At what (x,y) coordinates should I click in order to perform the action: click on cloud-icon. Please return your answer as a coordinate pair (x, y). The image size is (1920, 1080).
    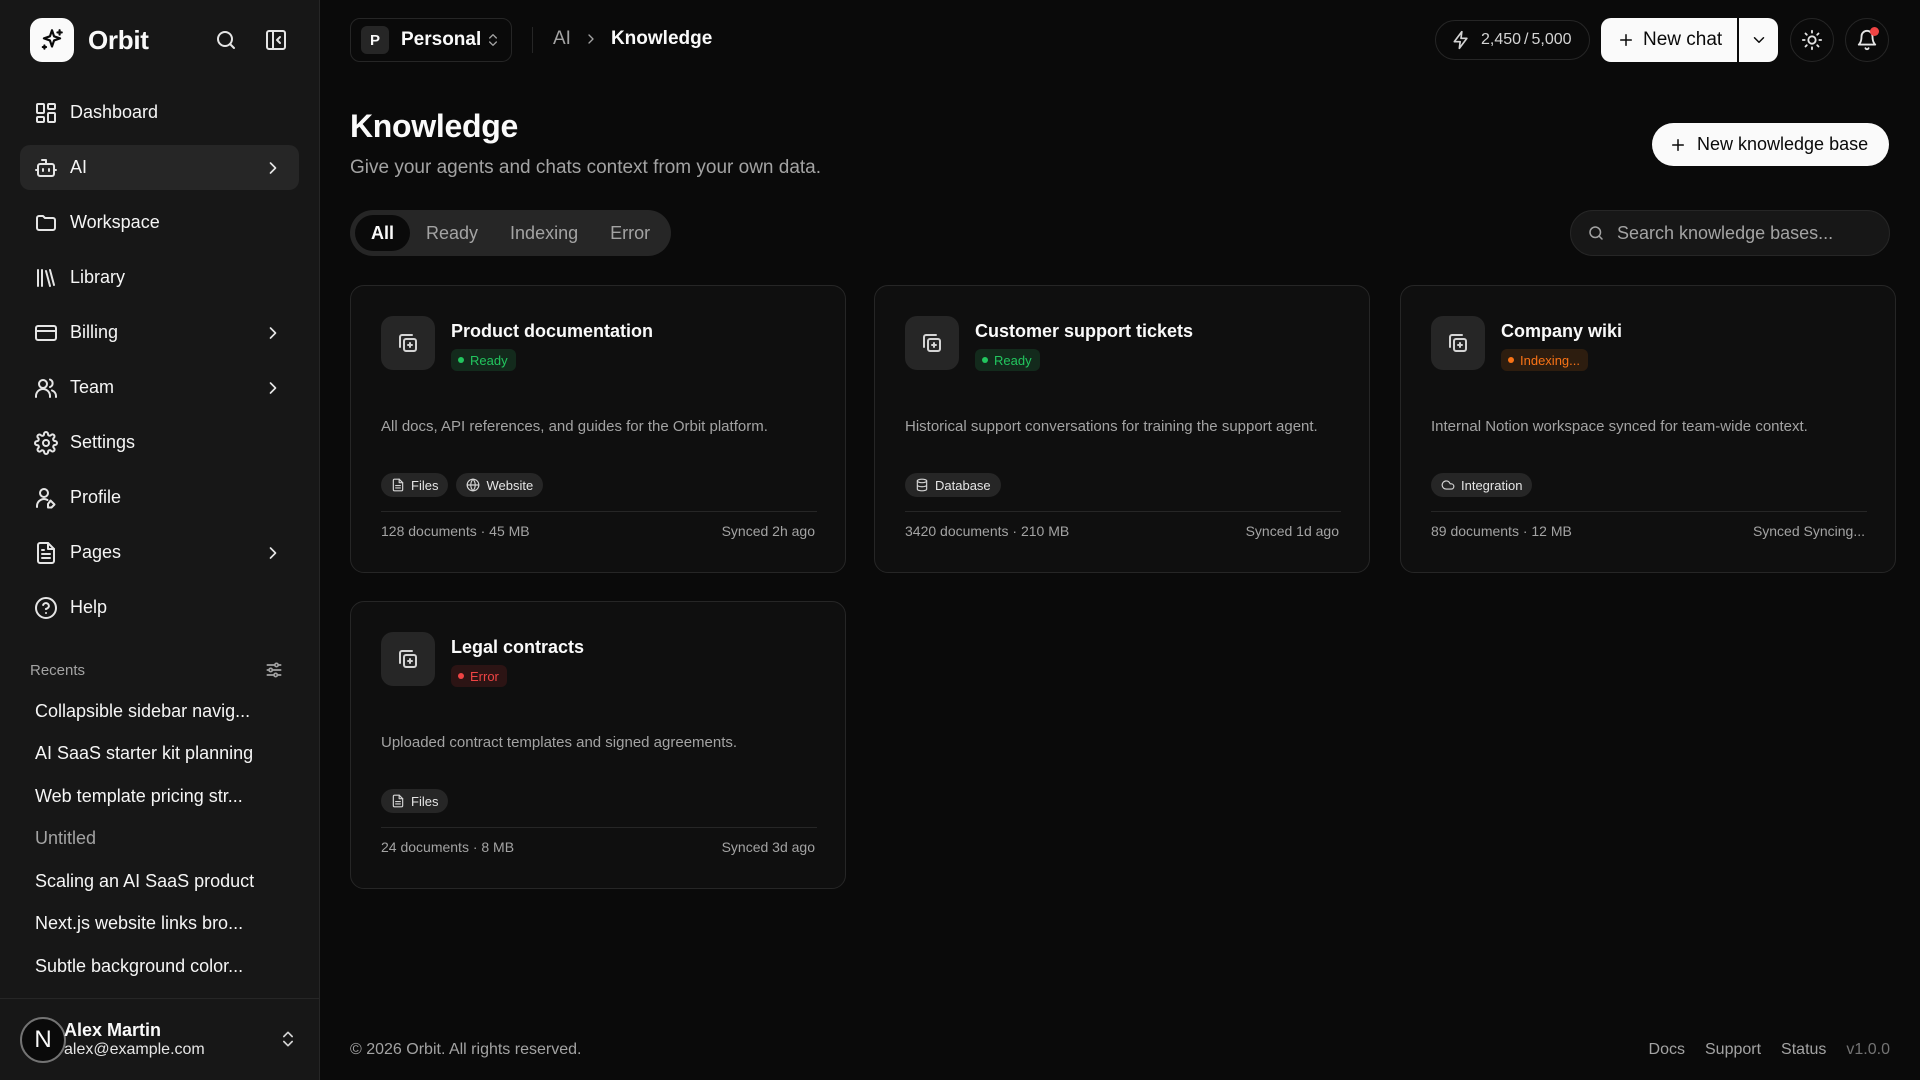
    Looking at the image, I should click on (1448, 485).